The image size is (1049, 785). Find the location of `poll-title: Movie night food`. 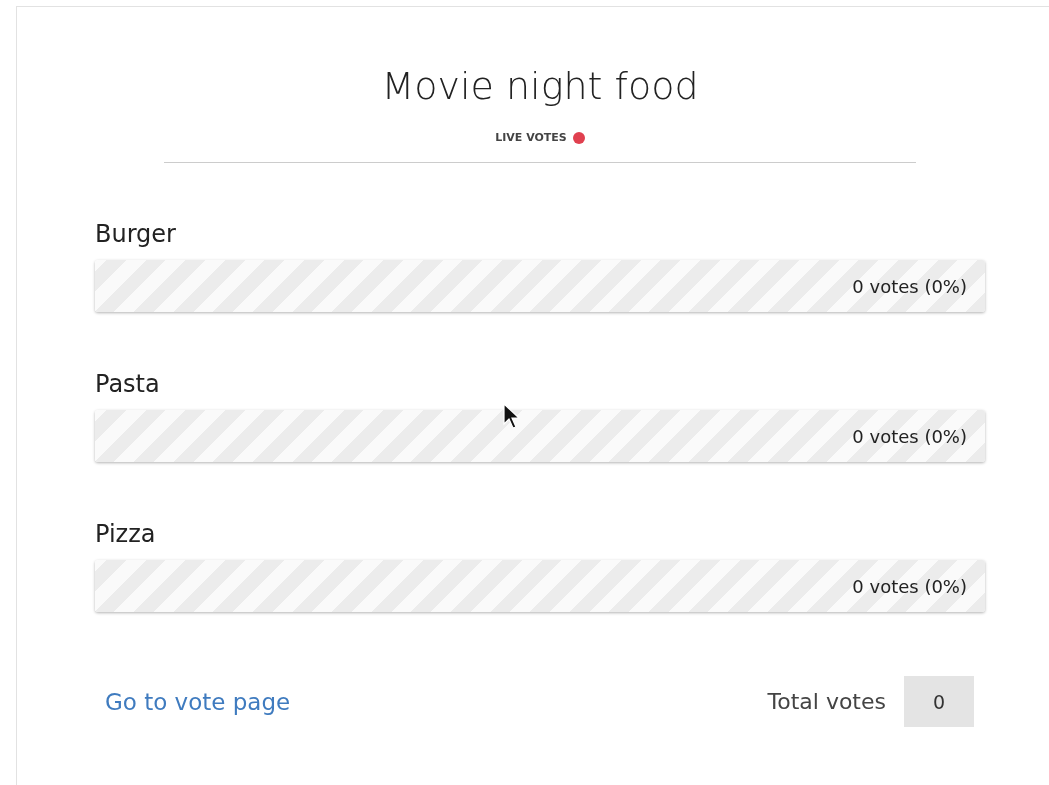

poll-title: Movie night food is located at coordinates (540, 86).